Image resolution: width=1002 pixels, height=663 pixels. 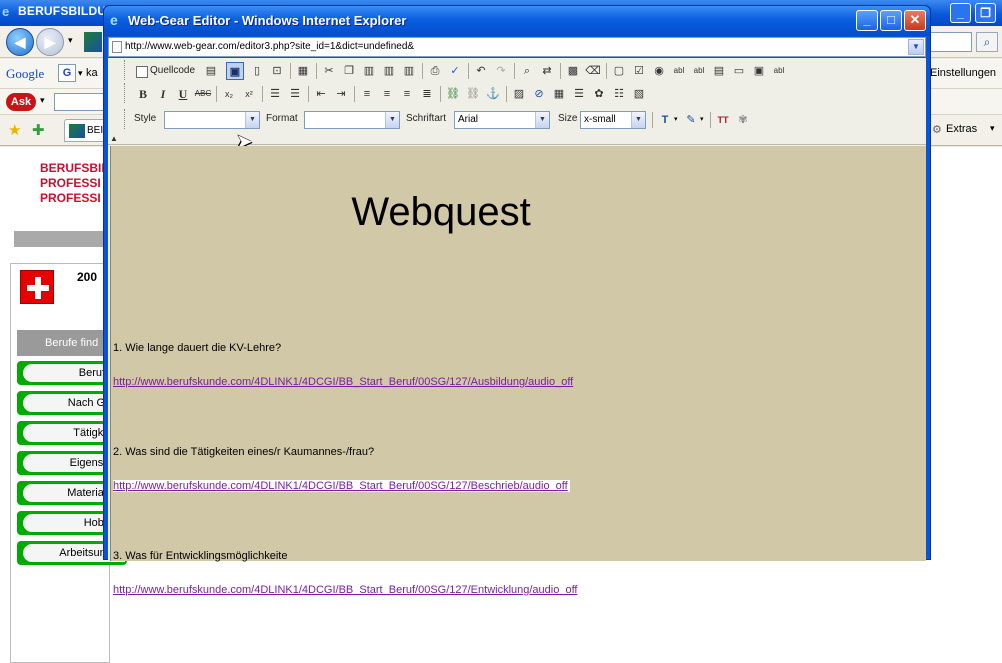 I want to click on paste-text-icon: ▥, so click(x=389, y=71).